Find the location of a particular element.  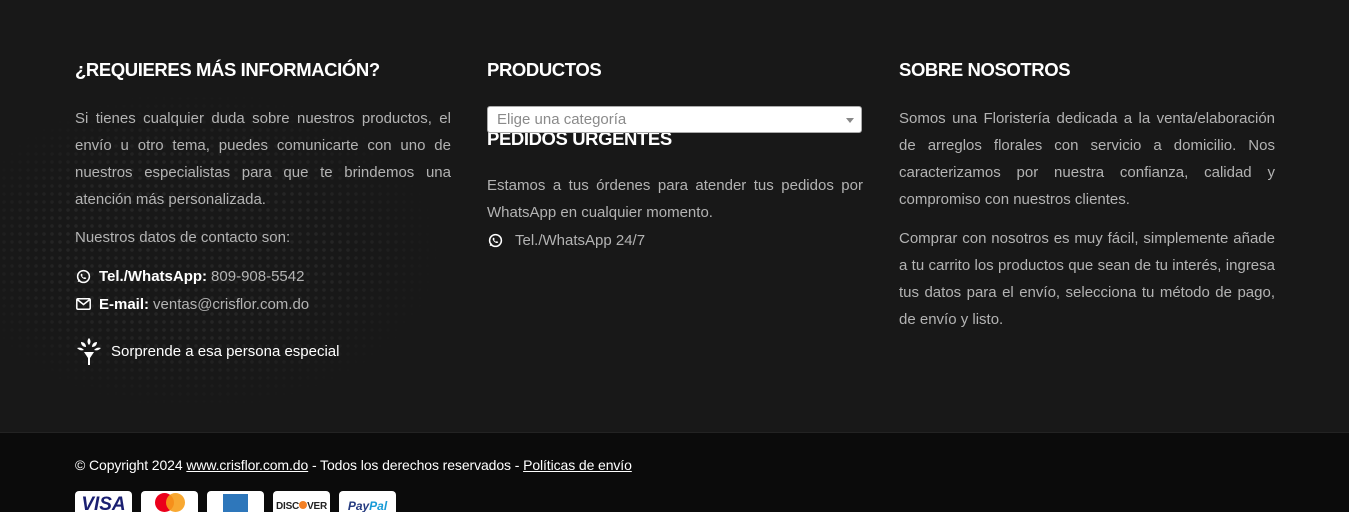

site-link: www.crisflor.com.do is located at coordinates (247, 465).